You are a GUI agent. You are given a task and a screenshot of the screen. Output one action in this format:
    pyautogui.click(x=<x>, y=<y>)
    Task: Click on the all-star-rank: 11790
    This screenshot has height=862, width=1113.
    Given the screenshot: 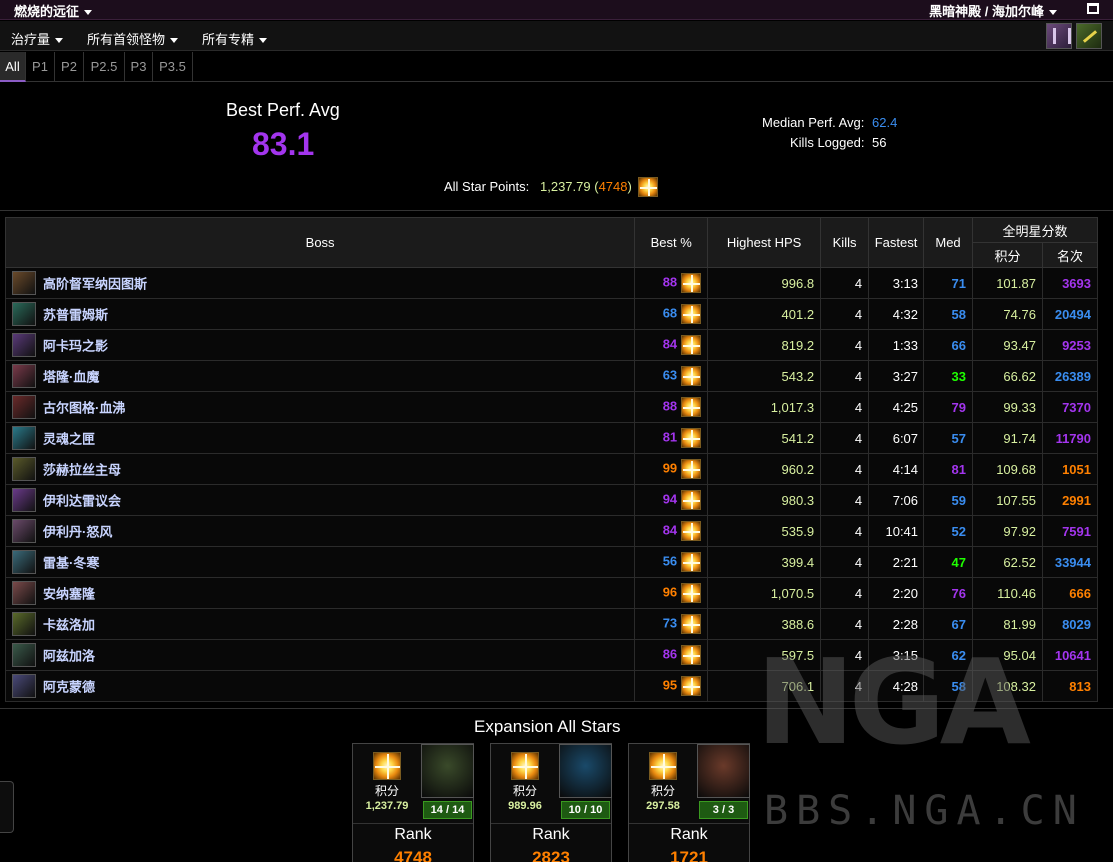 What is the action you would take?
    pyautogui.click(x=1070, y=438)
    